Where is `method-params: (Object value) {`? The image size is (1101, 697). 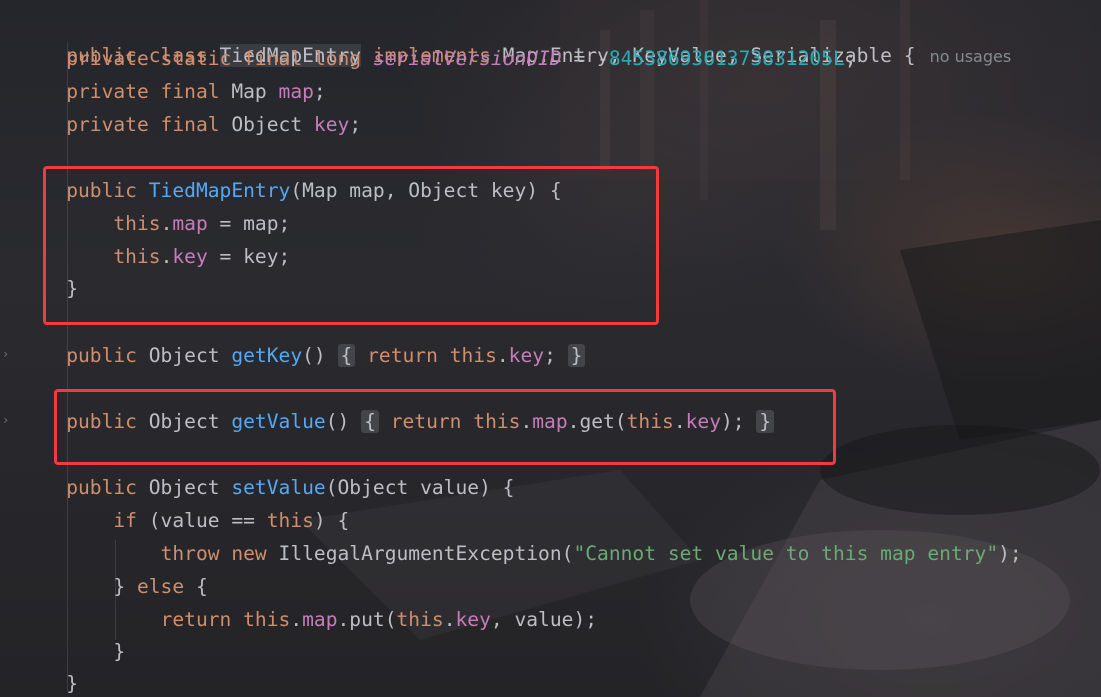 method-params: (Object value) { is located at coordinates (420, 487).